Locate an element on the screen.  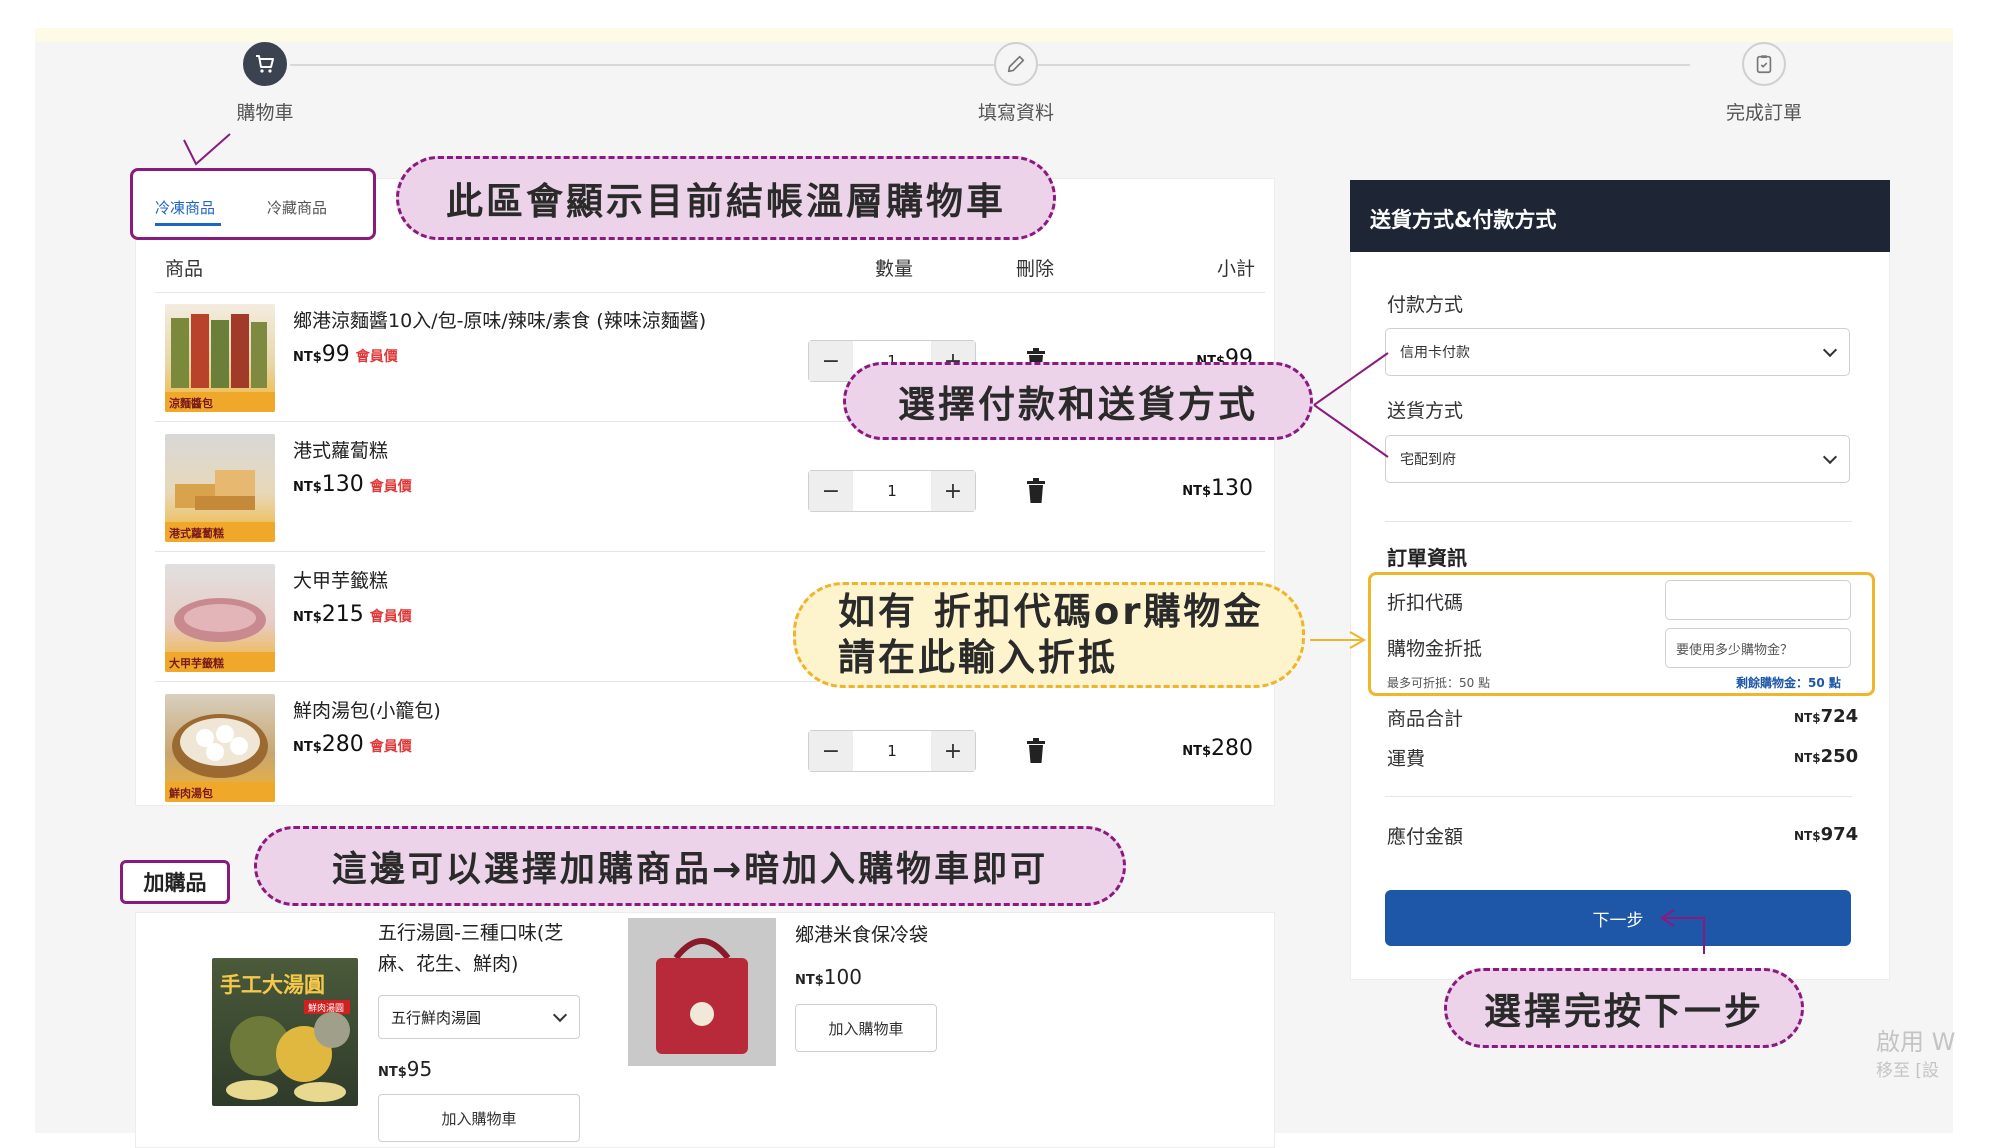
grand-total-amount: 974 is located at coordinates (1839, 834).